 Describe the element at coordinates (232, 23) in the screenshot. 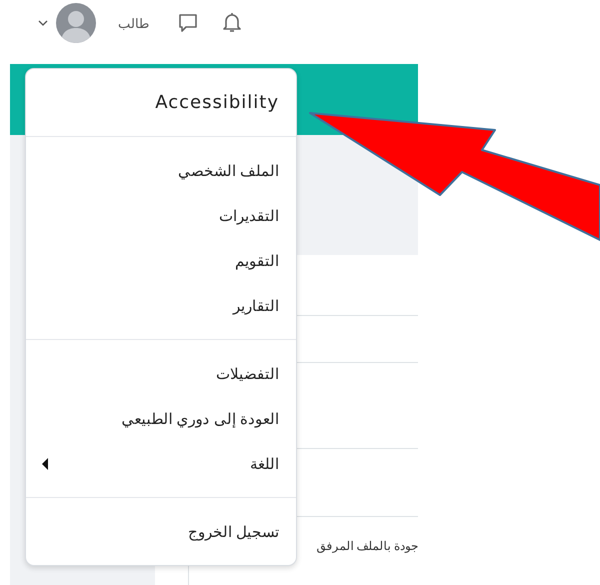

I see `notification-icon` at that location.